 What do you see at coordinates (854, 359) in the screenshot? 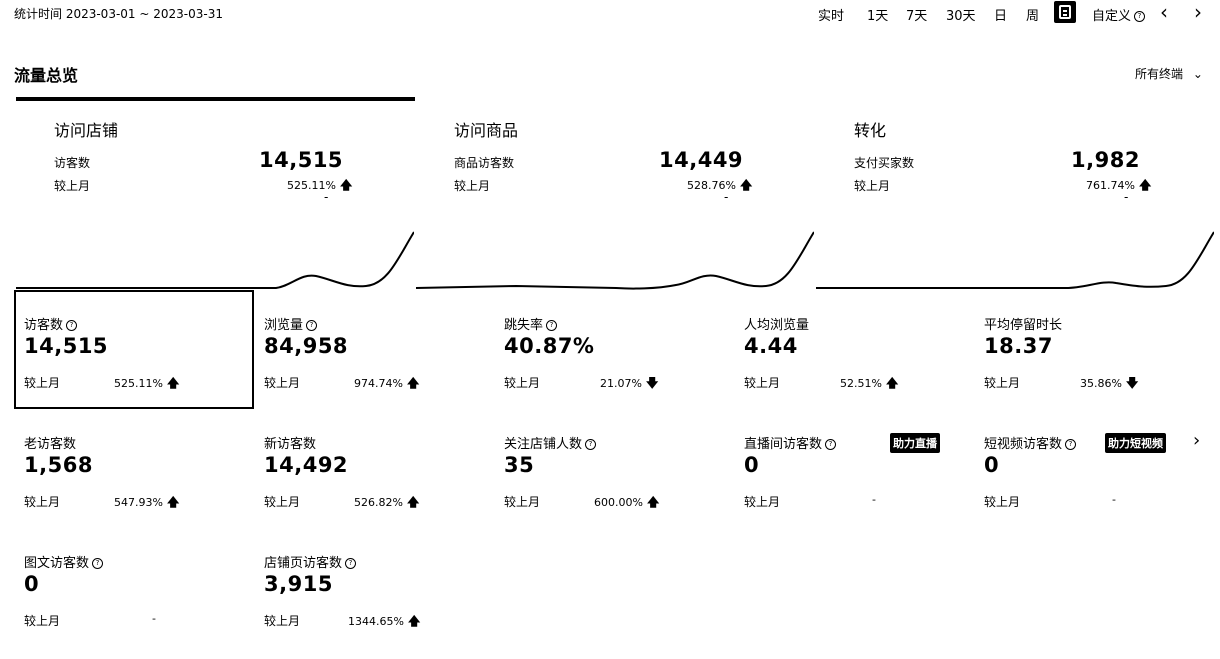
I see `metric-card: 人均浏览量 4.44 较上月 52.51% 🡅` at bounding box center [854, 359].